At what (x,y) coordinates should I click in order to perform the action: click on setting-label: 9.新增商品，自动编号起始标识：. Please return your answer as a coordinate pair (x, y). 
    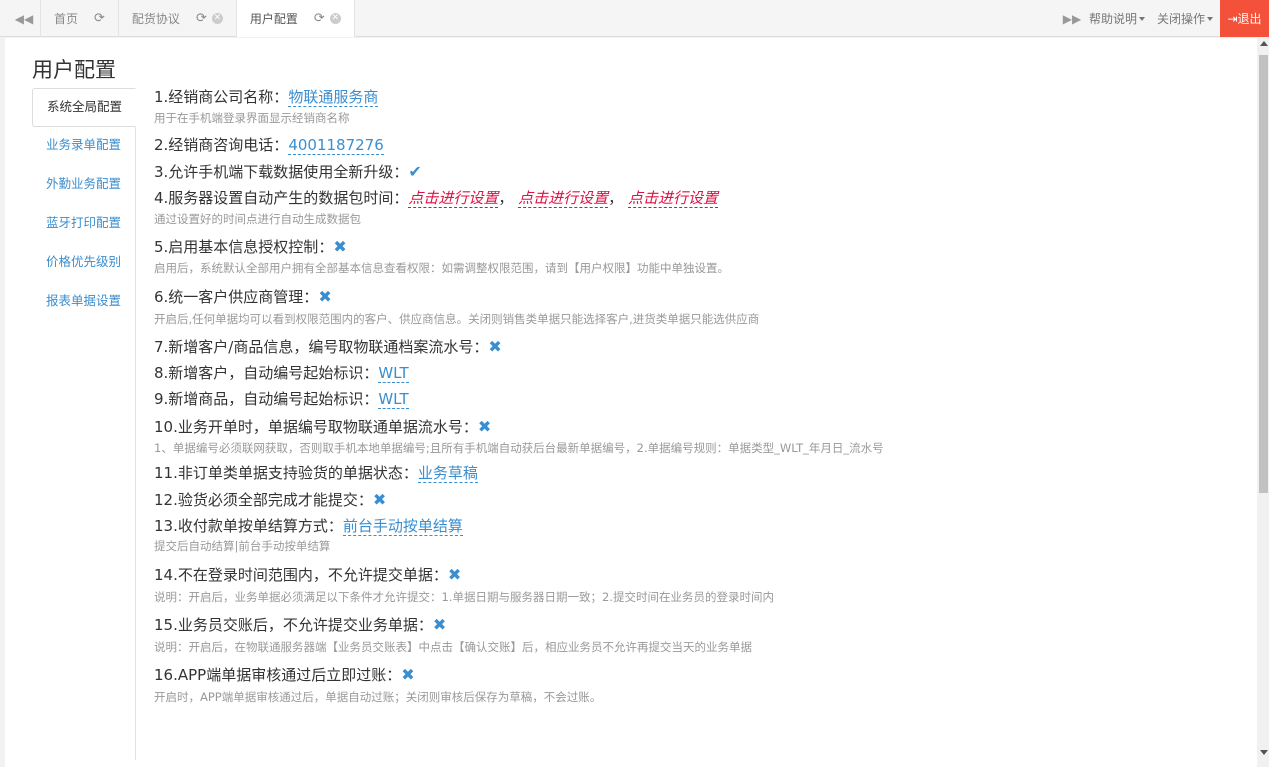
    Looking at the image, I should click on (266, 399).